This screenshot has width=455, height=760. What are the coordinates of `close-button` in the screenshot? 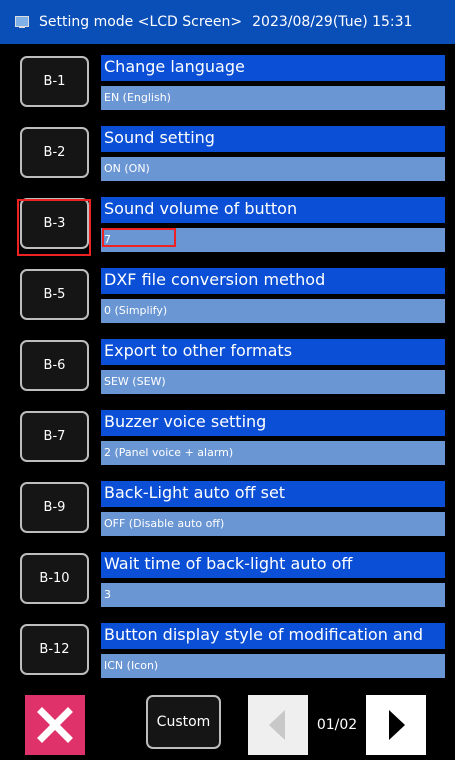 It's located at (55, 725).